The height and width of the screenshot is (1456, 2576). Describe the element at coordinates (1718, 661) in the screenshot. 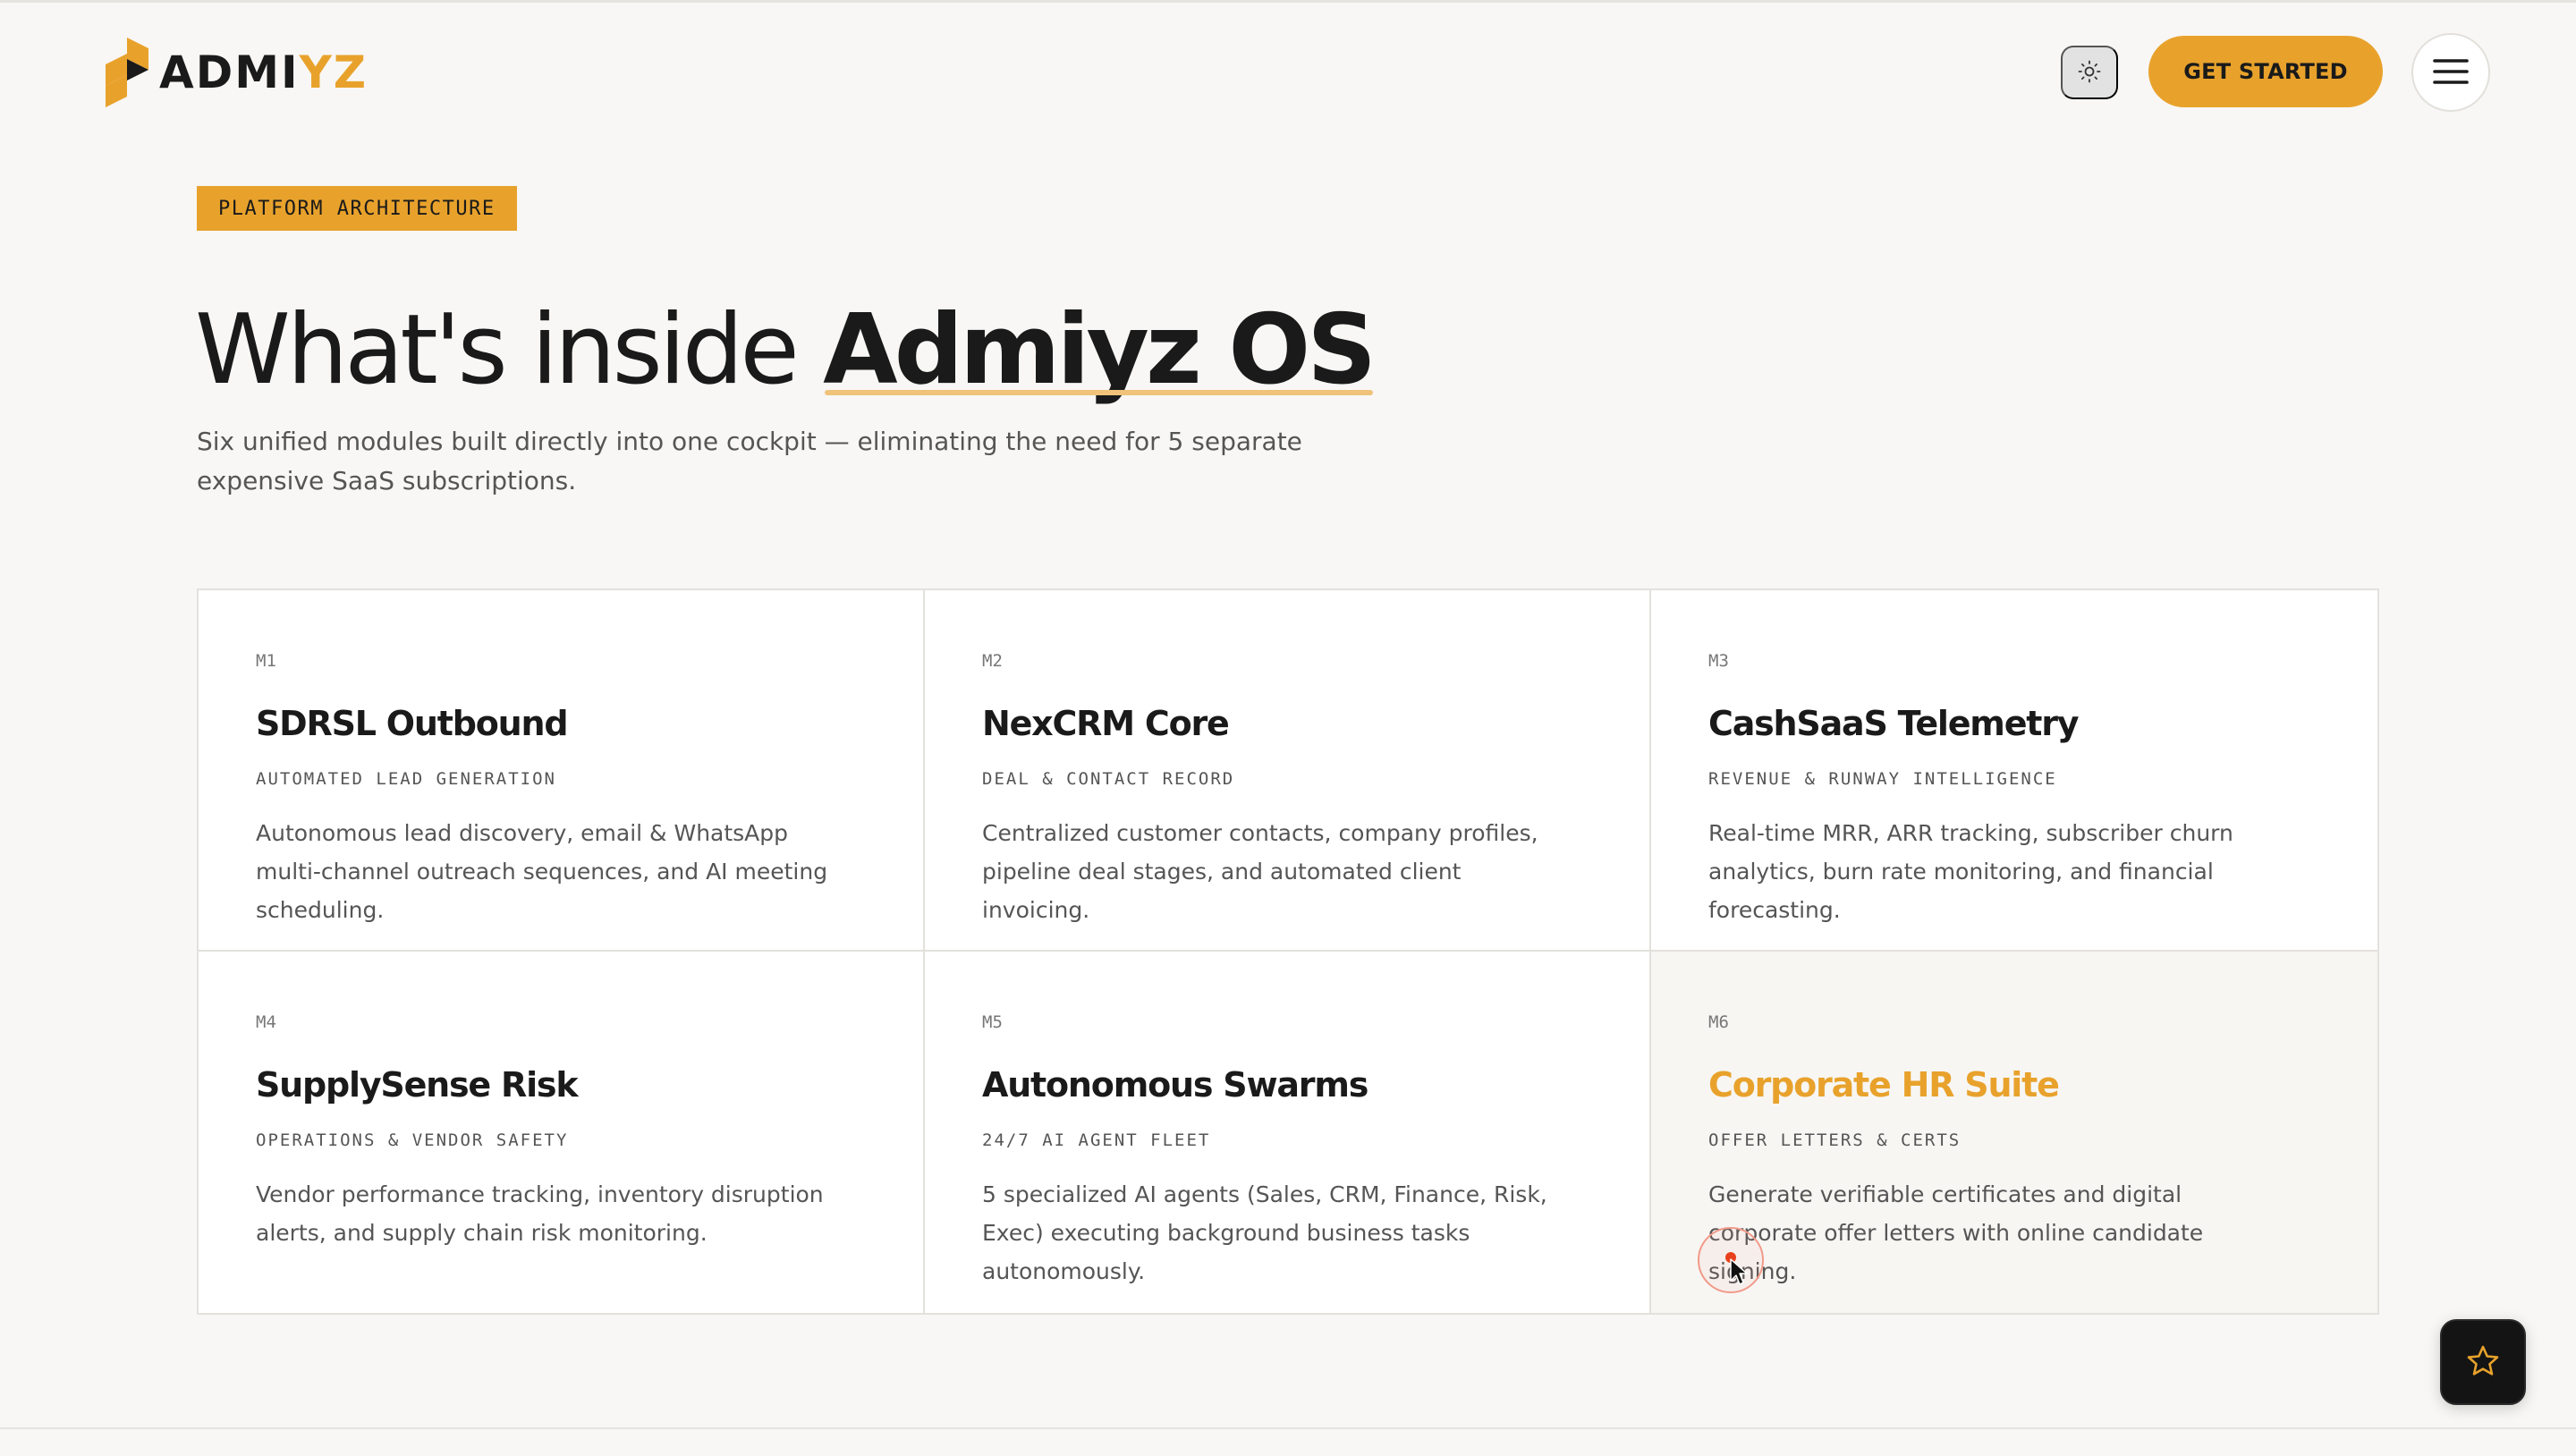

I see `module-number: M3` at that location.